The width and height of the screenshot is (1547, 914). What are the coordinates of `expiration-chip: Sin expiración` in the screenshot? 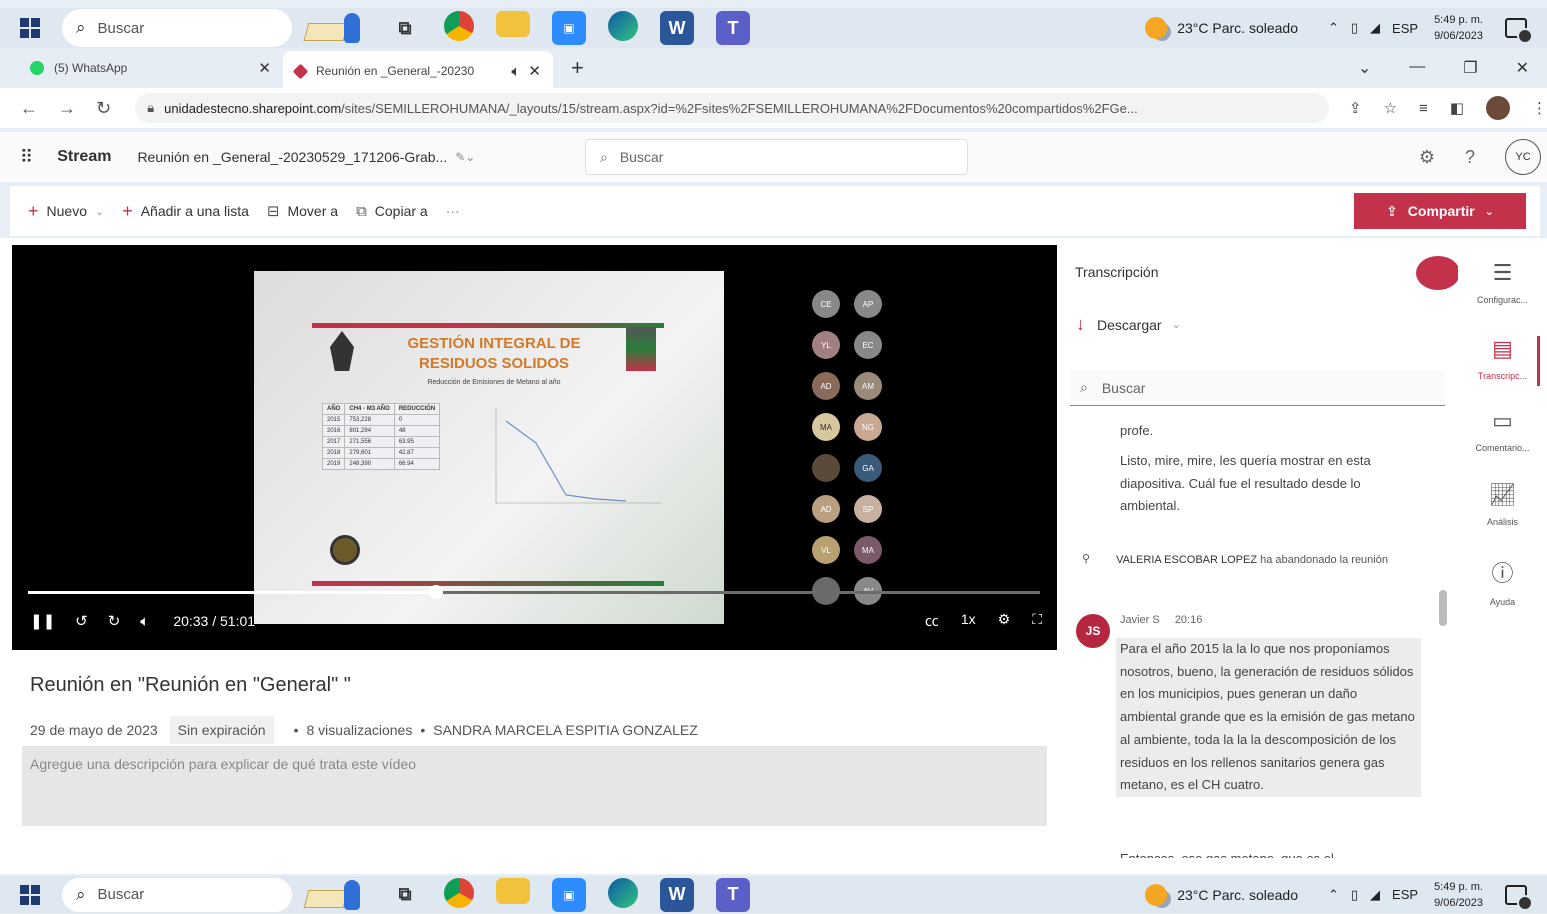 It's located at (221, 730).